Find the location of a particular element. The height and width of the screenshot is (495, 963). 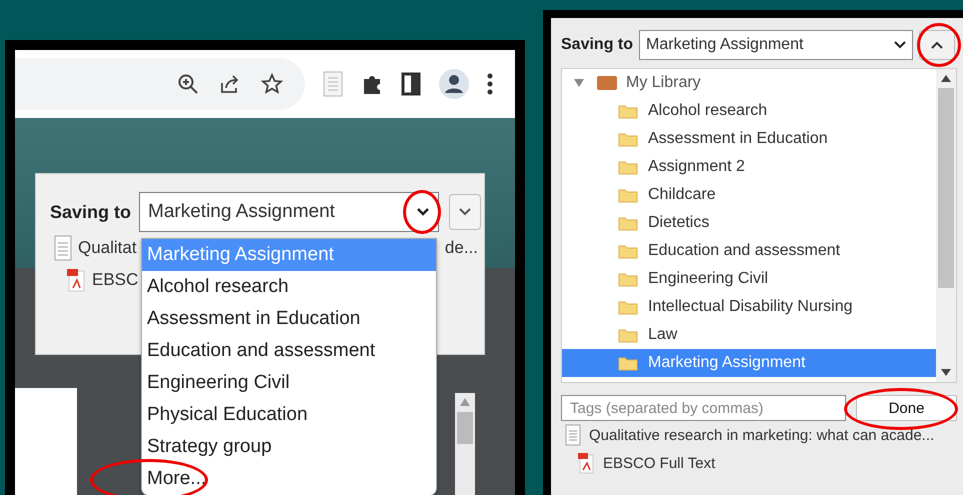

side-panel-icon is located at coordinates (411, 84).